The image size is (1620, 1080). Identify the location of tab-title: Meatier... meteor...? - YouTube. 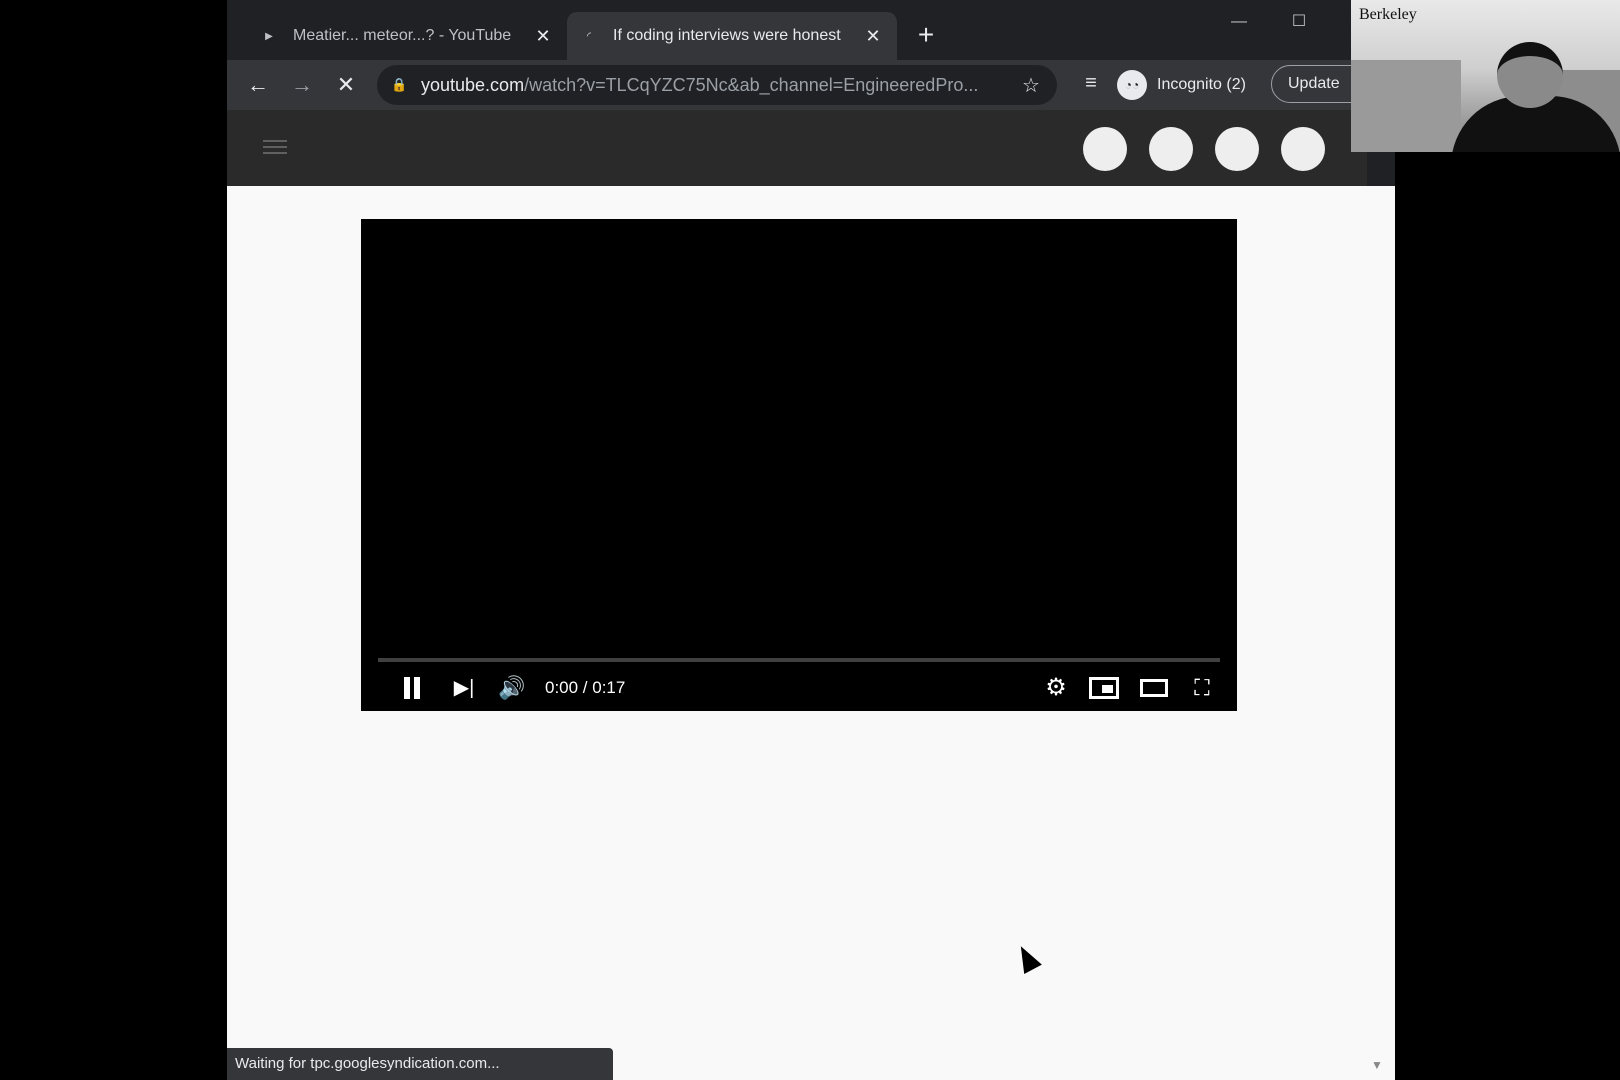
(402, 35).